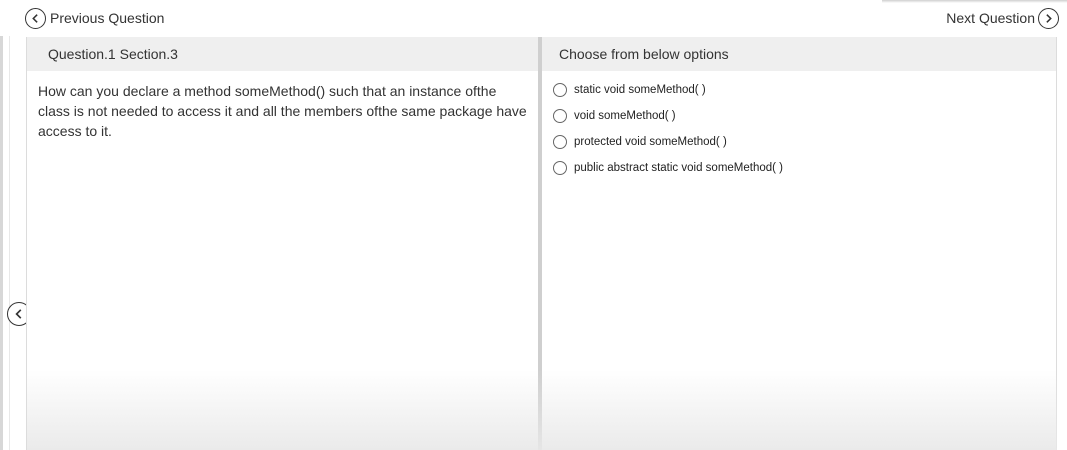  Describe the element at coordinates (107, 18) in the screenshot. I see `previous-question-label: Previous Question` at that location.